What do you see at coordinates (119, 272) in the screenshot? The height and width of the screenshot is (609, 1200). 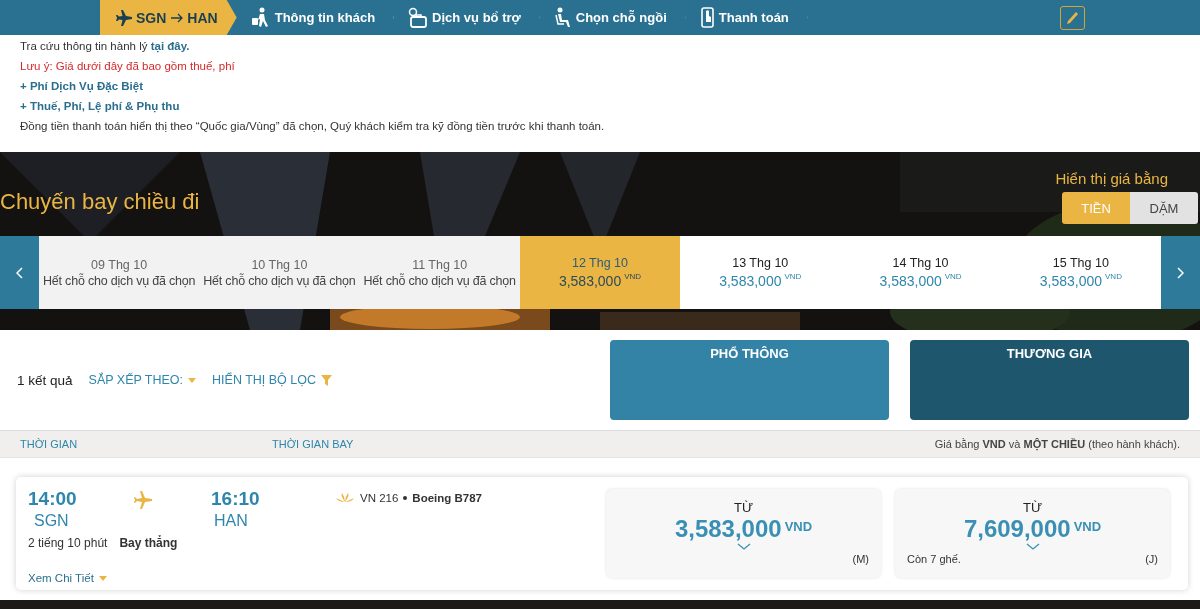 I see `date-option: 09 Thg 10 Hết chỗ cho dịch vụ đã chọn` at bounding box center [119, 272].